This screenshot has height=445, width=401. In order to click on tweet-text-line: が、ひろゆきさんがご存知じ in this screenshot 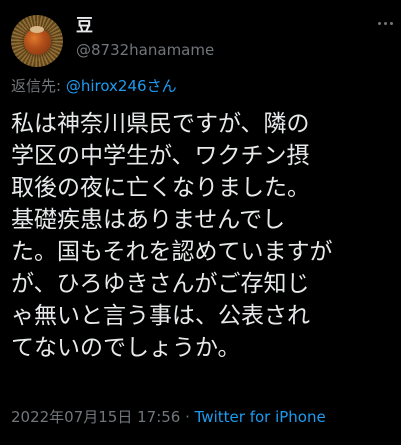, I will do `click(160, 284)`.